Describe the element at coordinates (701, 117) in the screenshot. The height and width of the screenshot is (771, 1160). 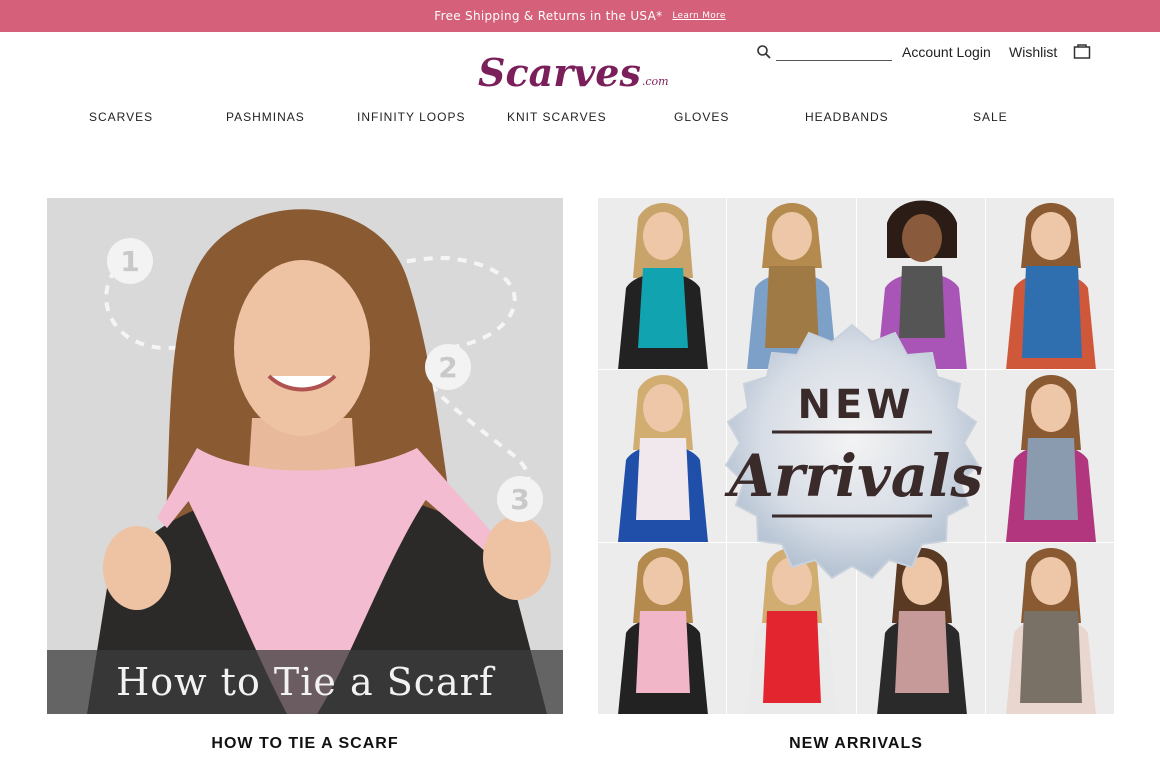
I see `nav-item-gloves: GLOVES` at that location.